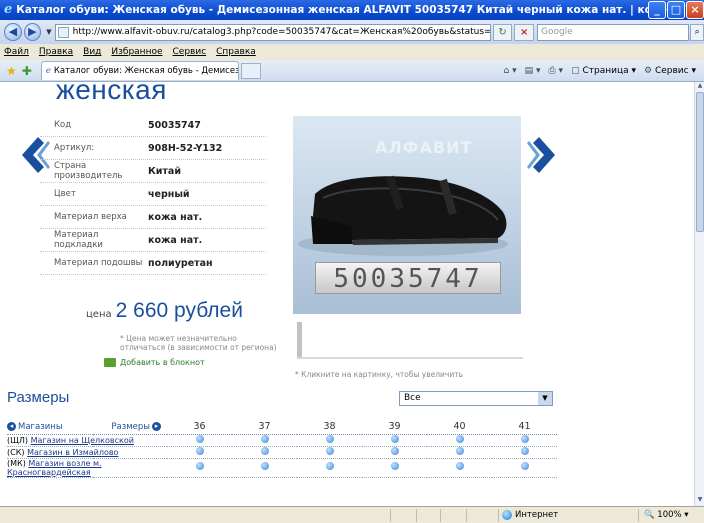 Image resolution: width=704 pixels, height=523 pixels. Describe the element at coordinates (63, 32) in the screenshot. I see `page-icon` at that location.